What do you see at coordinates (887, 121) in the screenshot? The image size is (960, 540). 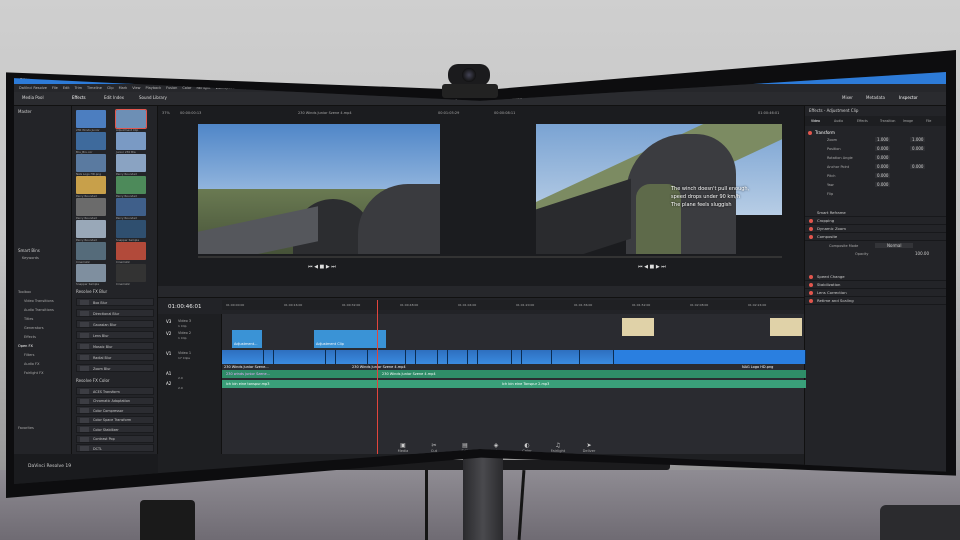 I see `inspector-tab: Transition` at bounding box center [887, 121].